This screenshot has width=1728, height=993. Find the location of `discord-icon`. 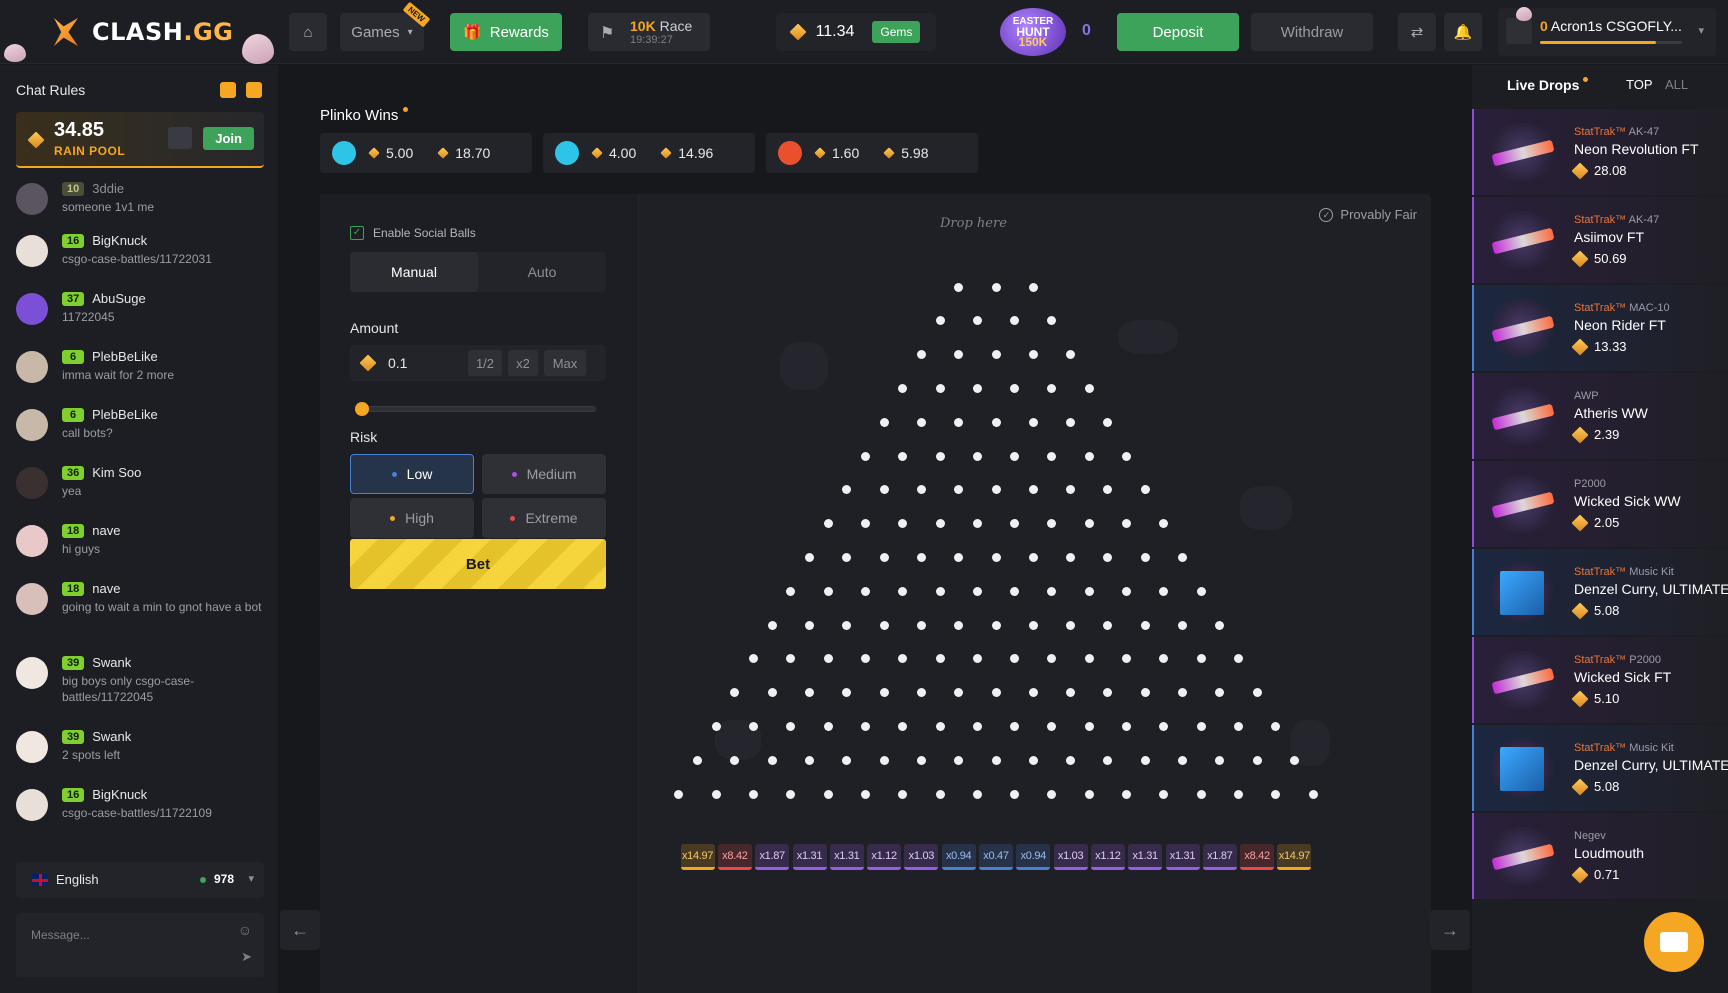

discord-icon is located at coordinates (254, 90).